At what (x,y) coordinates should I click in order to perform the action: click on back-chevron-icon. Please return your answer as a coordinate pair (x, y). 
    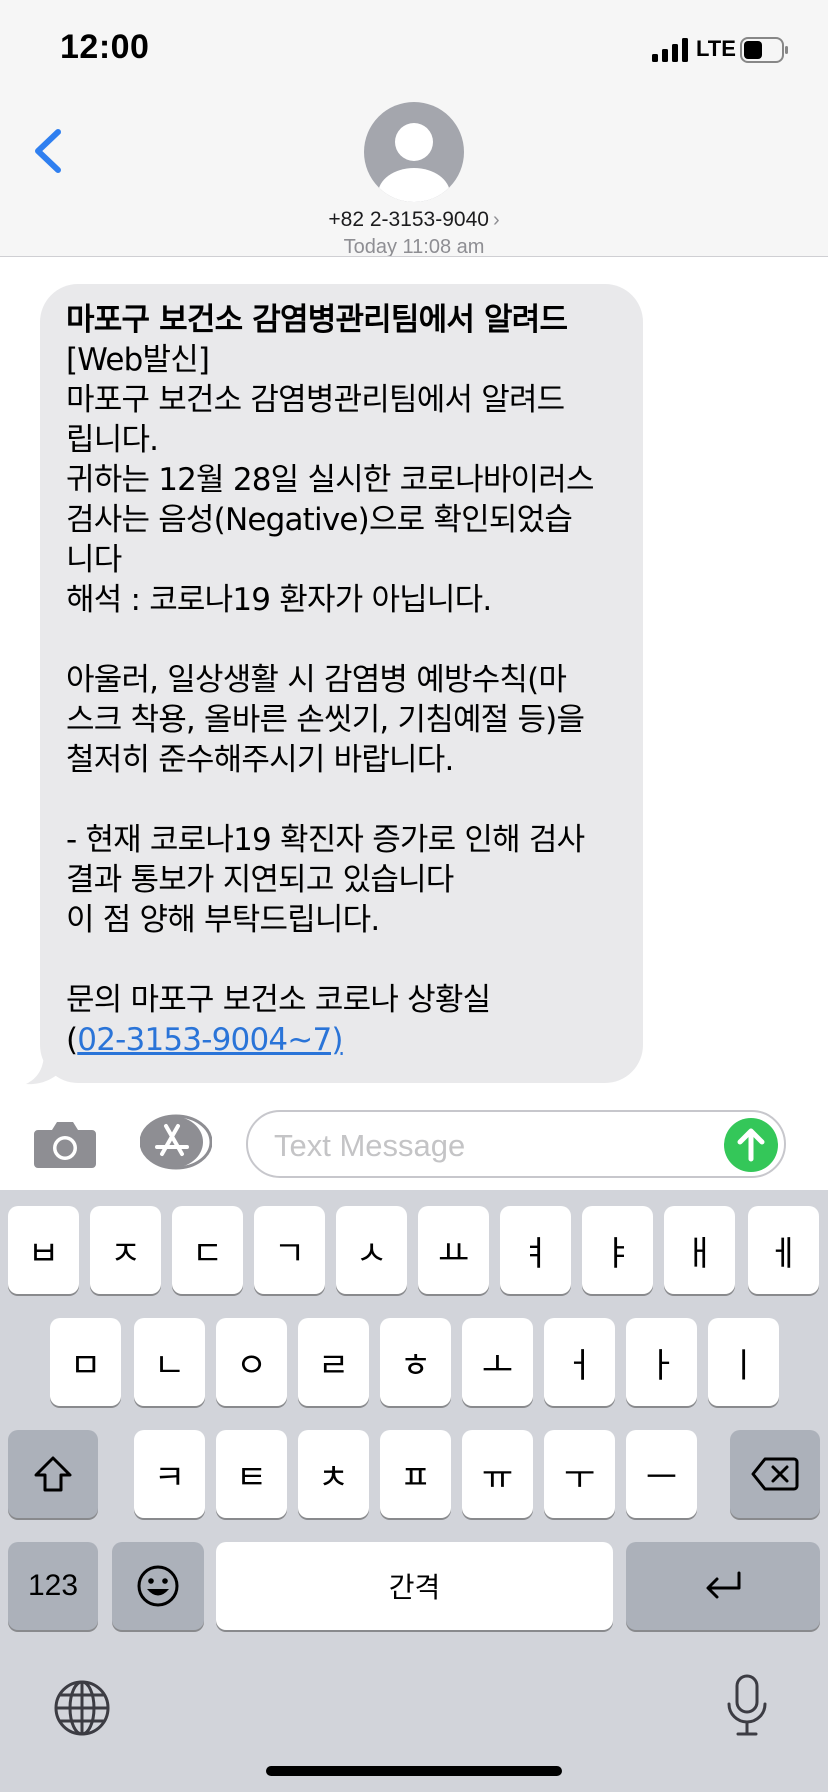
    Looking at the image, I should click on (48, 151).